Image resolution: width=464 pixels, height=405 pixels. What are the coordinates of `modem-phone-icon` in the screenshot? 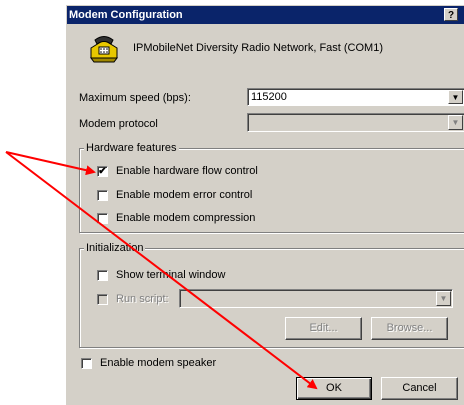 It's located at (104, 50).